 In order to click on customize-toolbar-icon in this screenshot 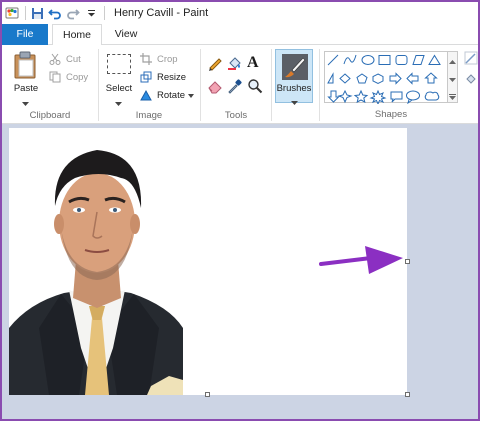, I will do `click(91, 13)`.